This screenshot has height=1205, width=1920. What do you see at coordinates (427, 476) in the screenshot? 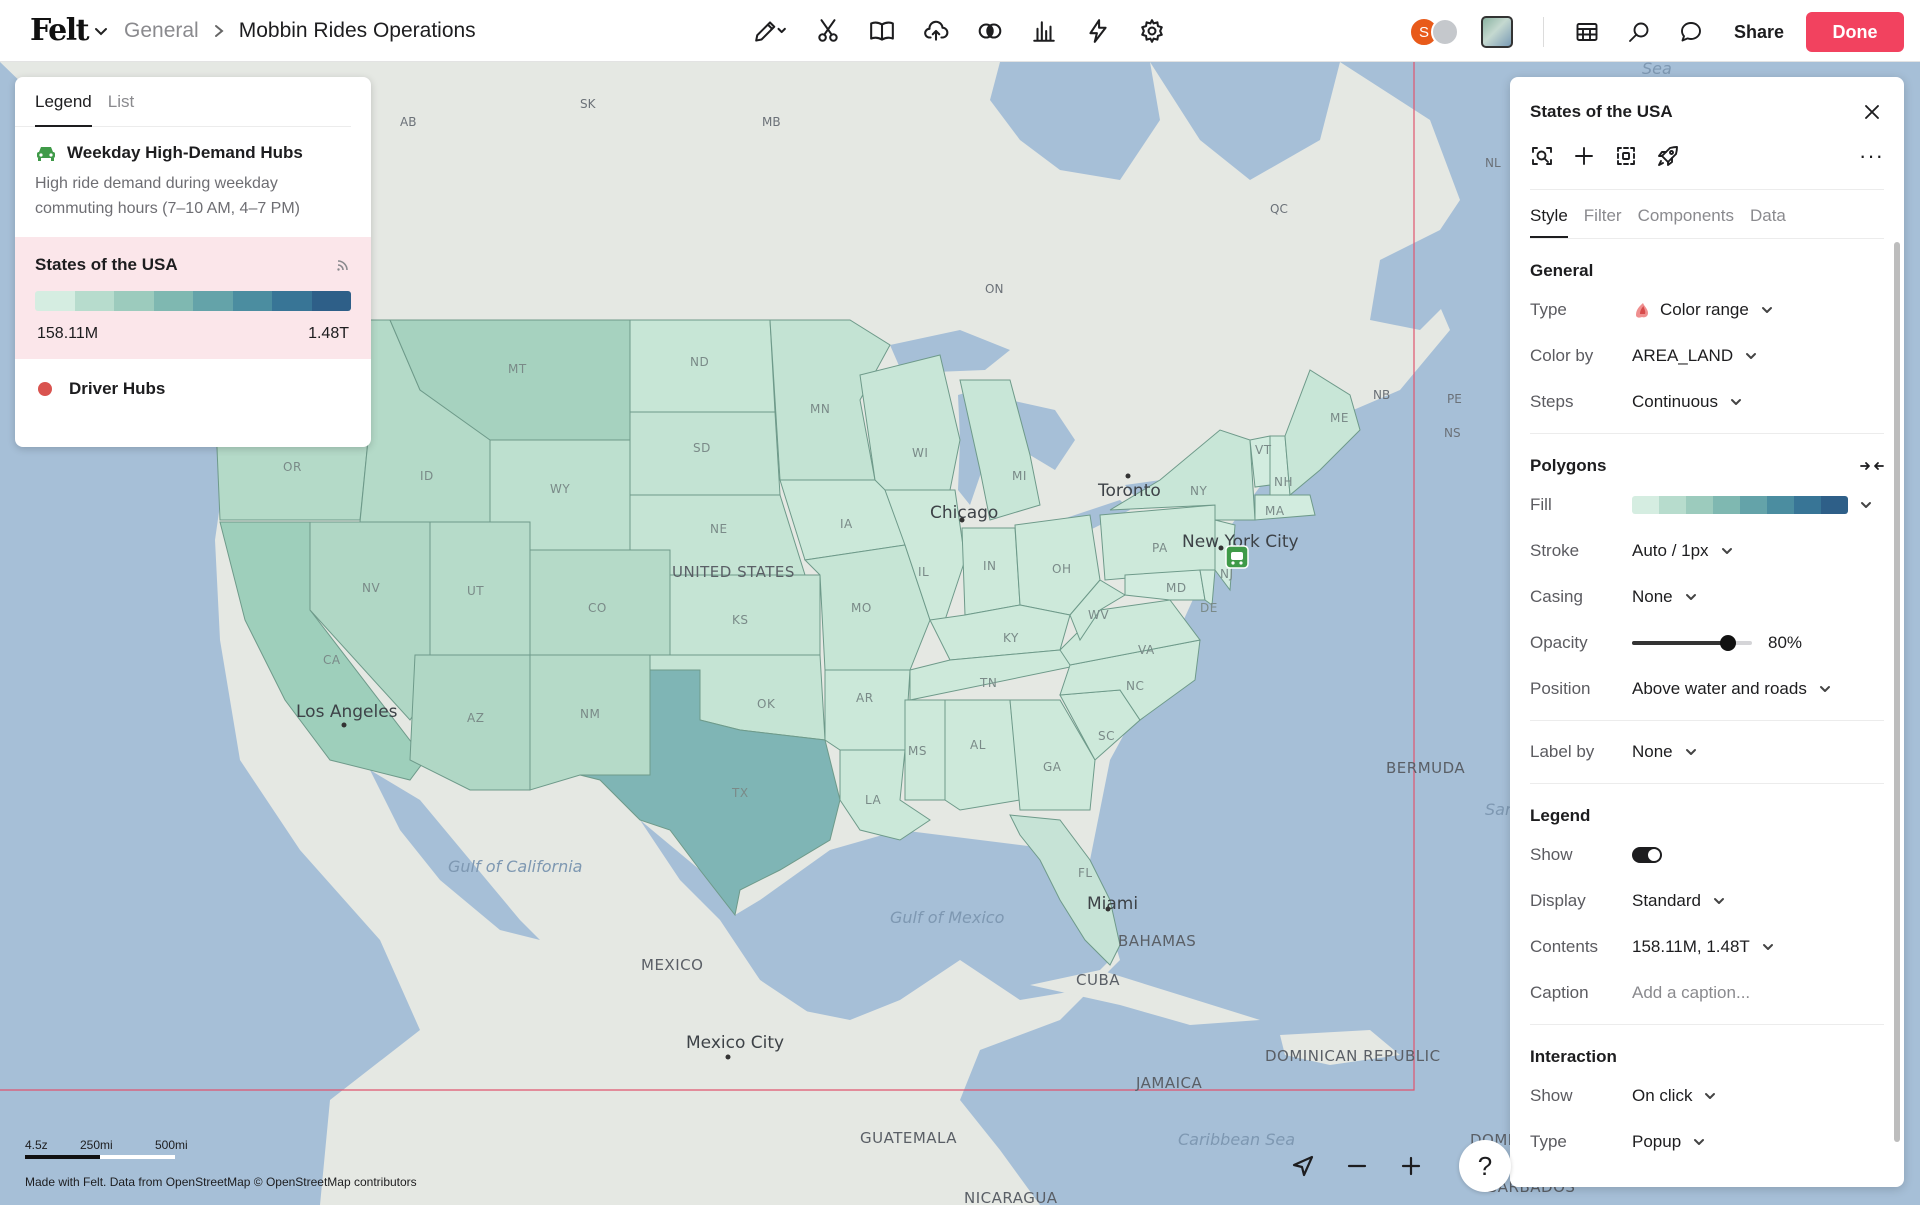
I see `state-label: ID` at bounding box center [427, 476].